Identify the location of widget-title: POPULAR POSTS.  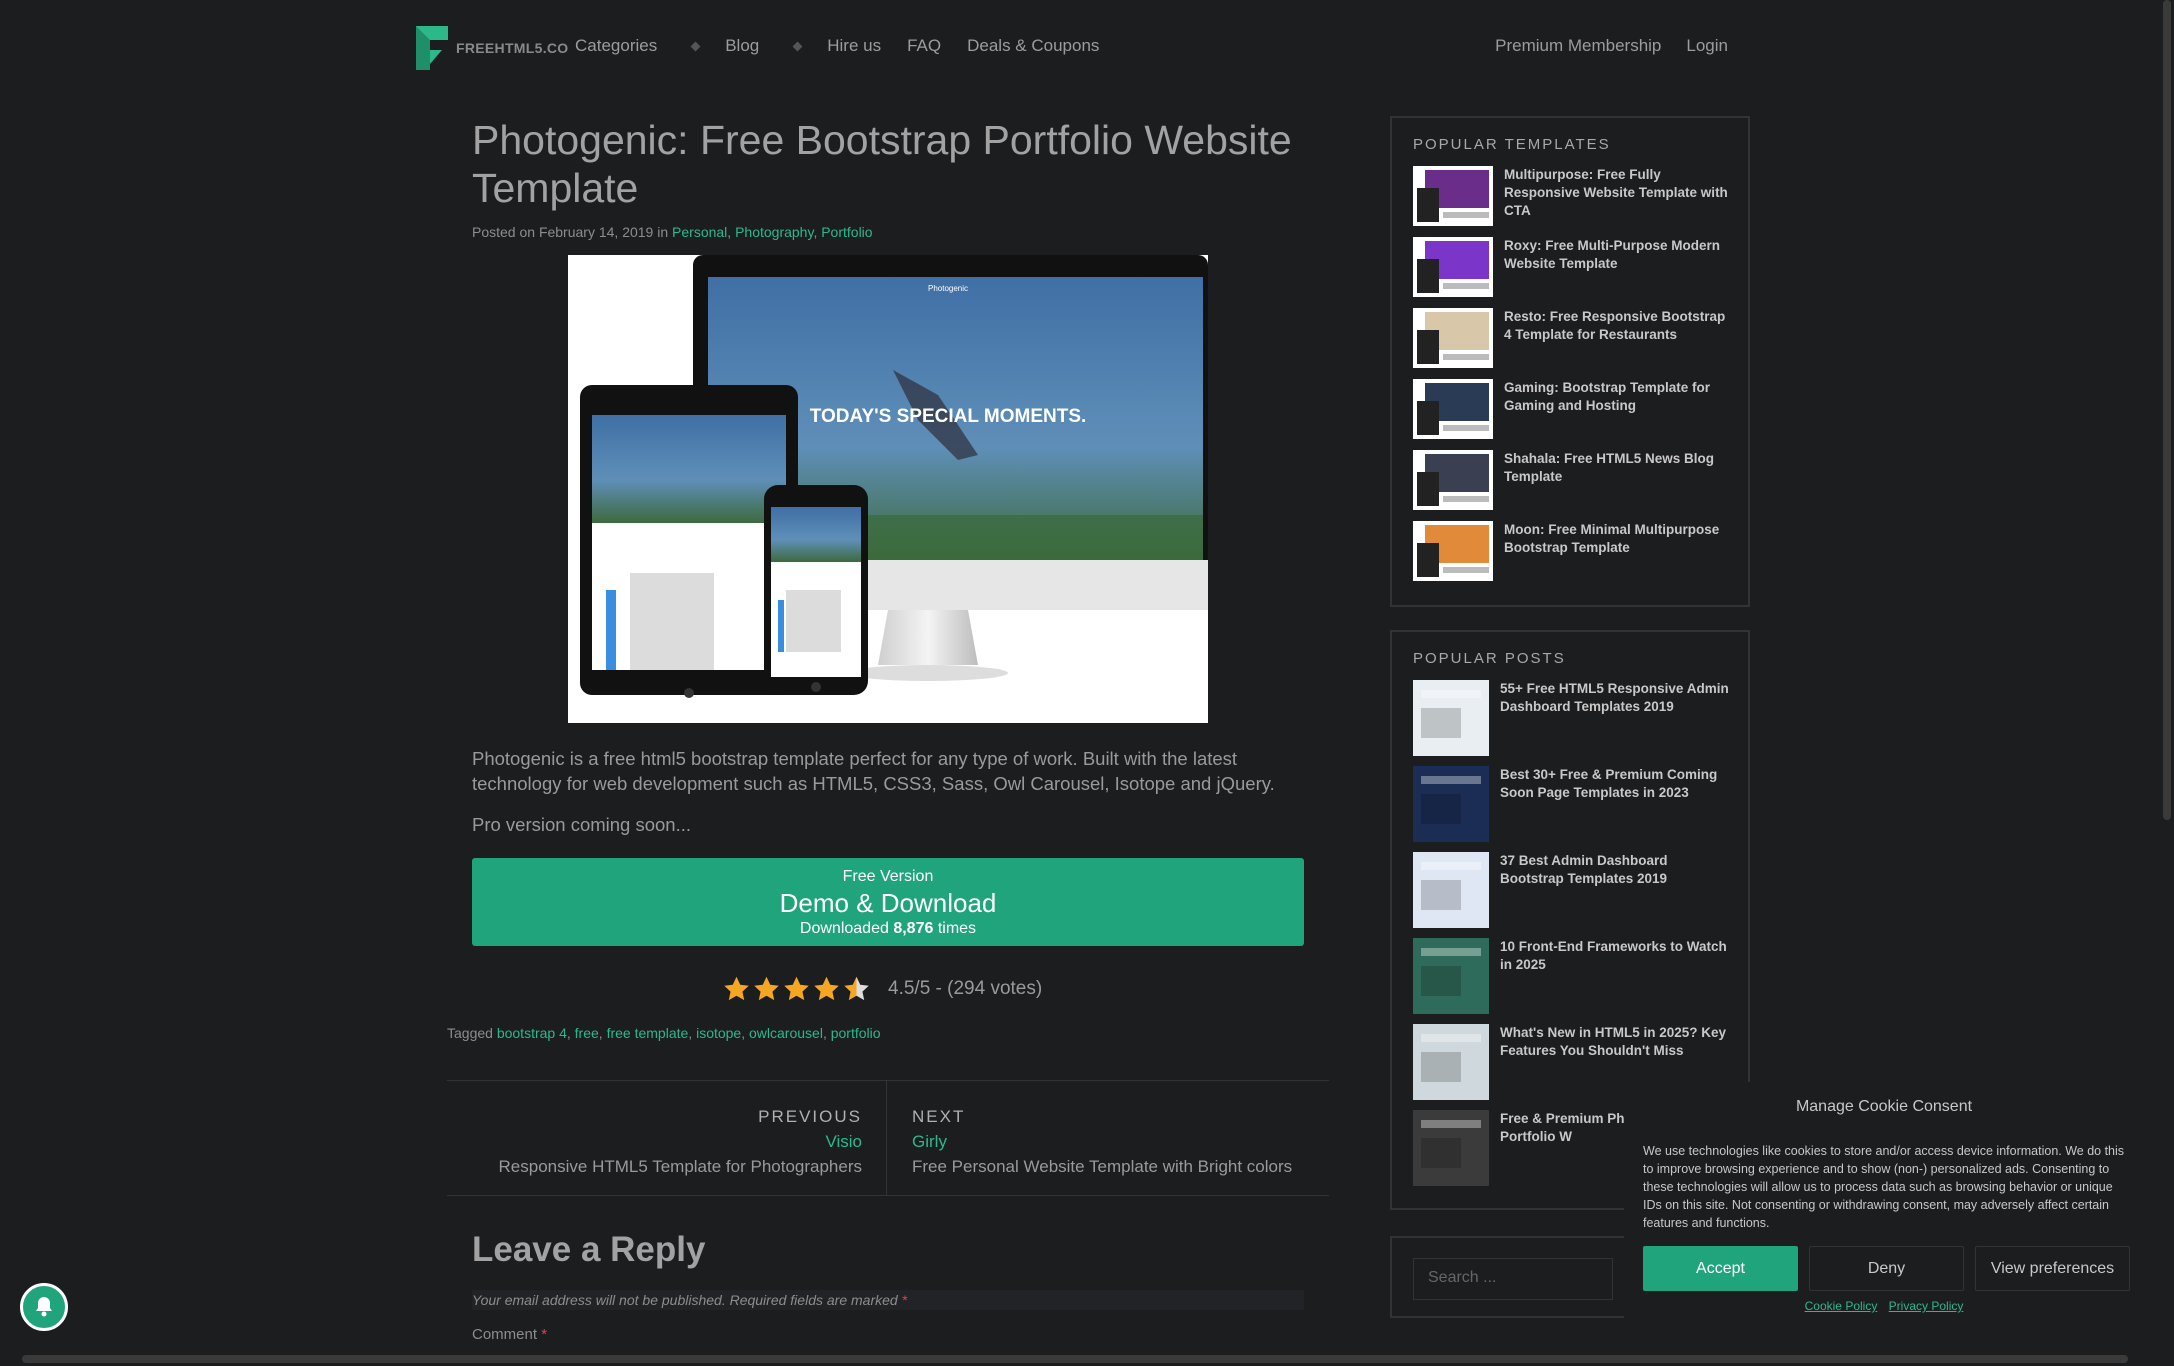
(1489, 658).